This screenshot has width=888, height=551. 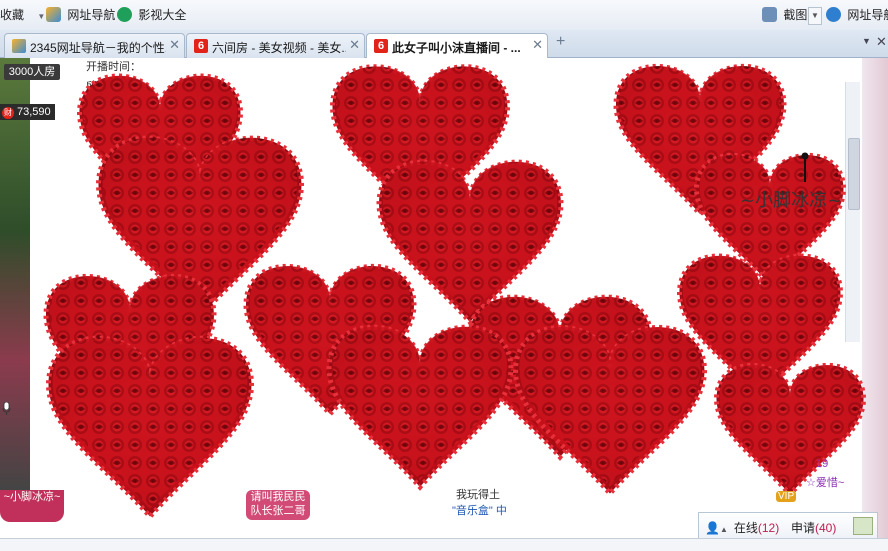 I want to click on request-card: 请叫我民民队长张二哥, so click(x=278, y=505).